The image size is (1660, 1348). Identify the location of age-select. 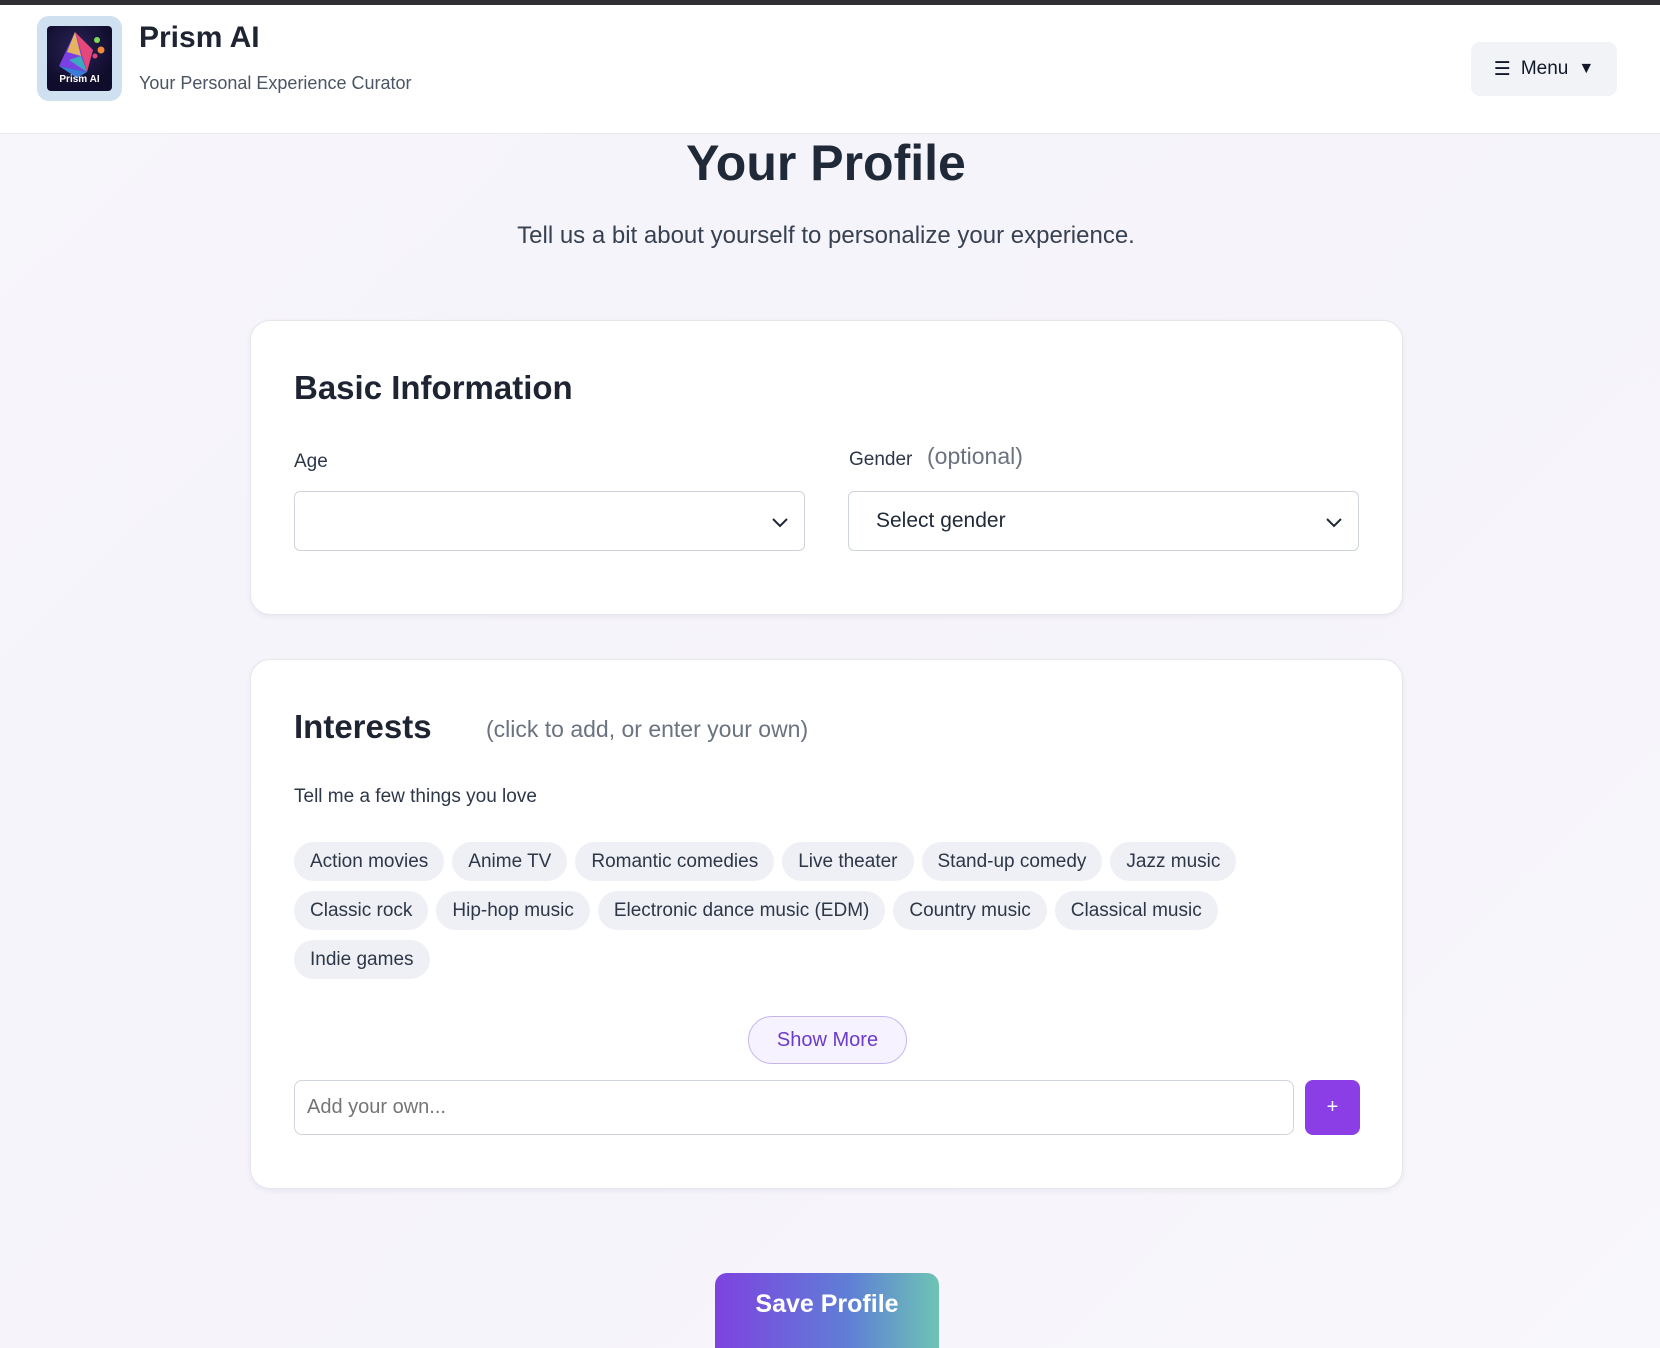
(549, 521).